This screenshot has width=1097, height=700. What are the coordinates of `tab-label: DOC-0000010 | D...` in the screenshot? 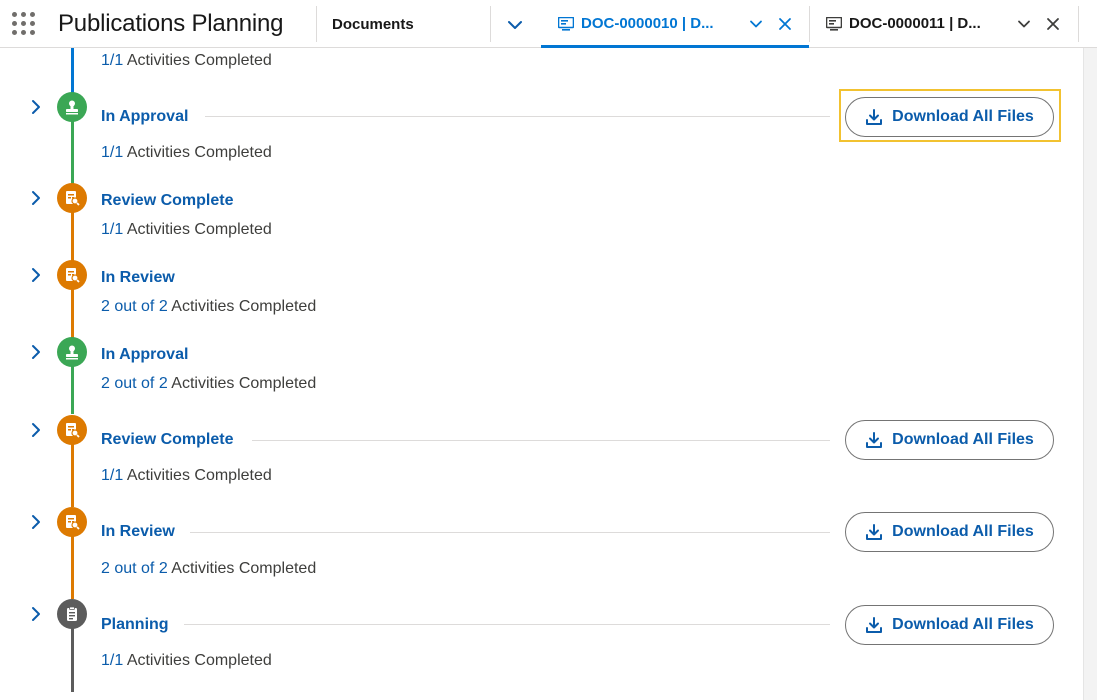 It's located at (647, 23).